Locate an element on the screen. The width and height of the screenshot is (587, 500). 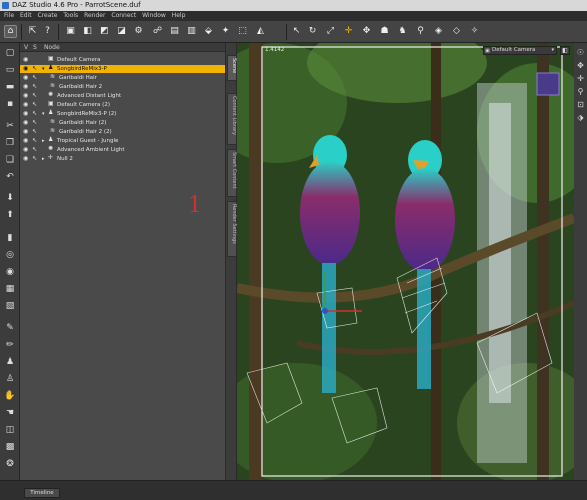
pen-icon: ✎ is located at coordinates (10, 328).